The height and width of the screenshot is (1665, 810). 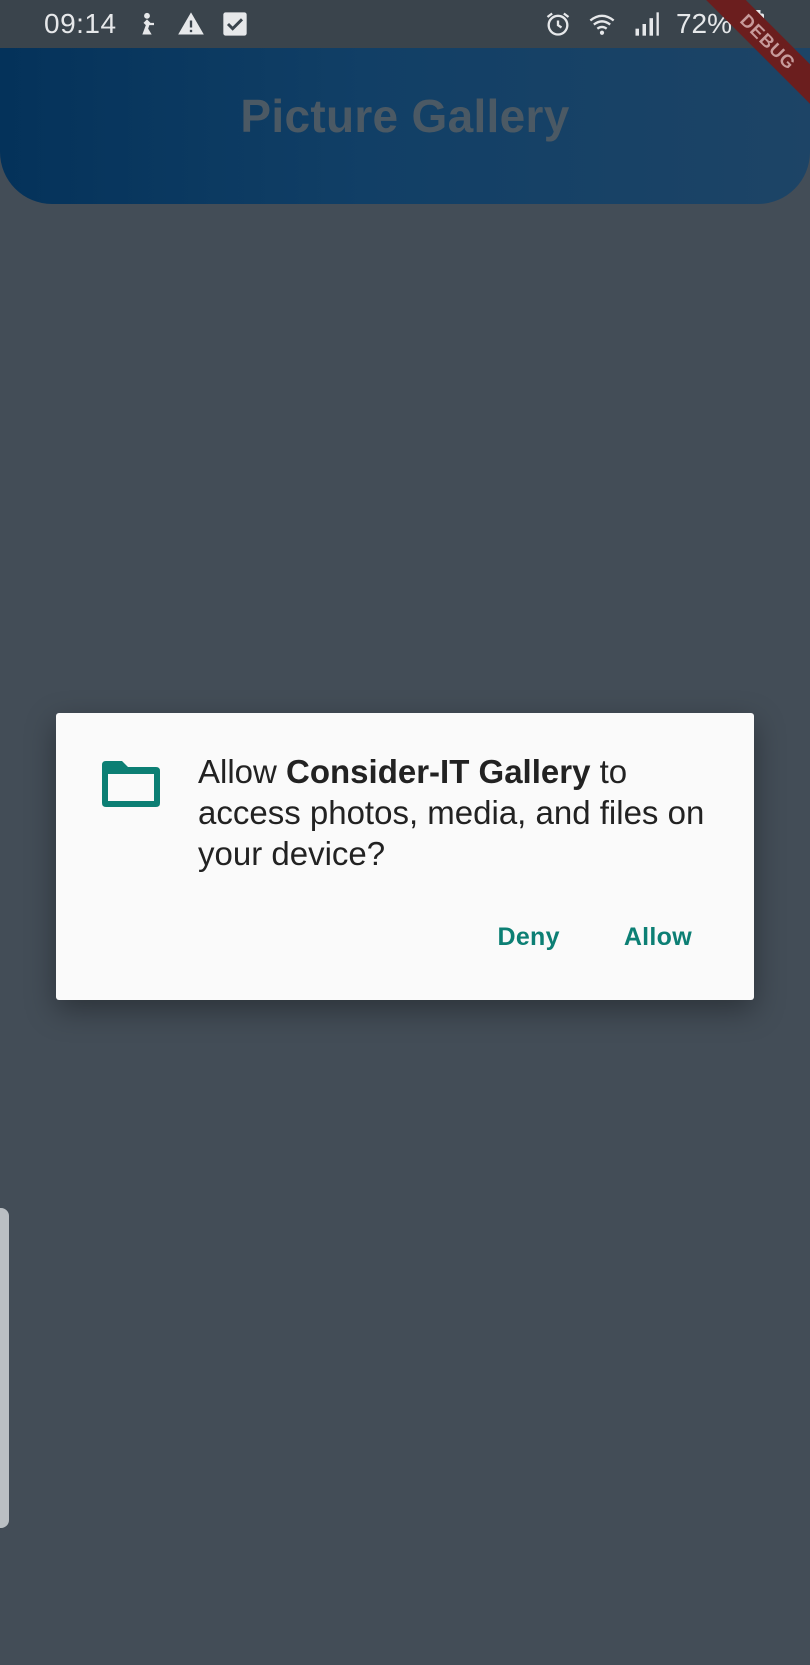 I want to click on wifi-icon, so click(x=602, y=24).